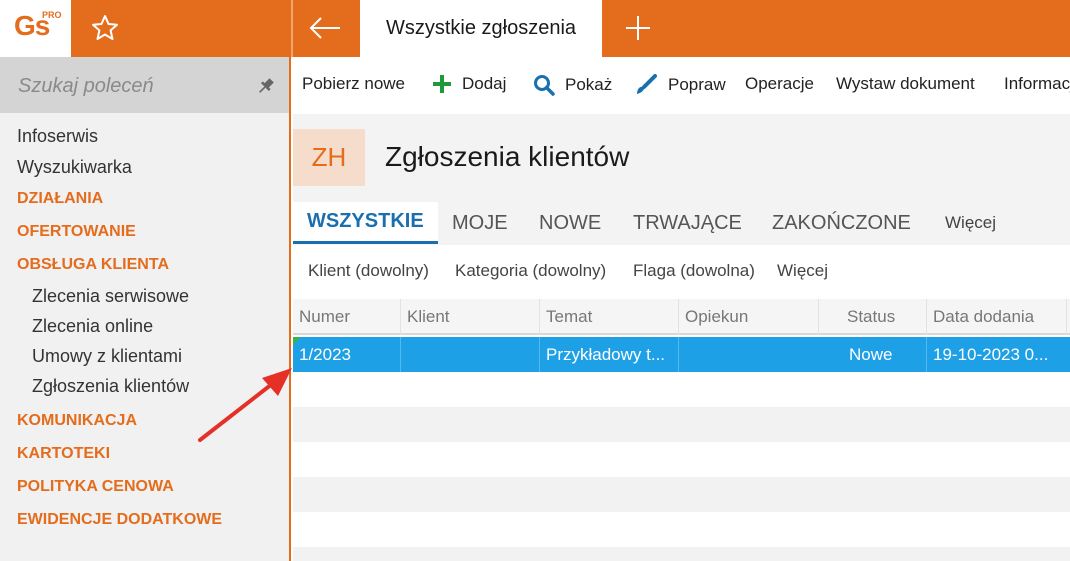  I want to click on plus-icon, so click(442, 84).